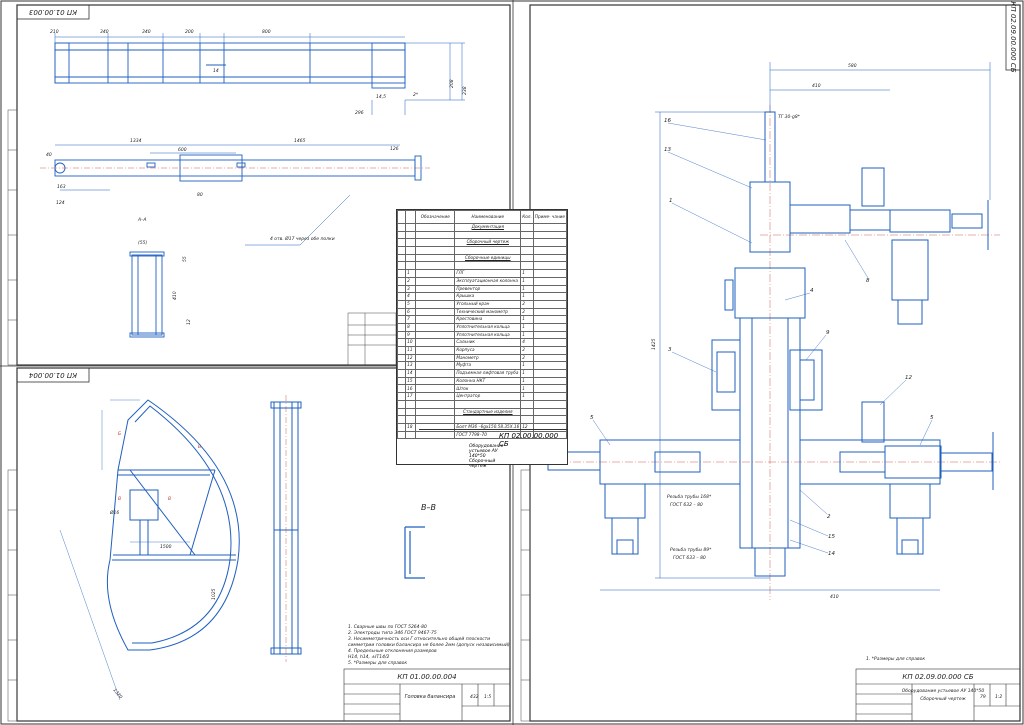 The image size is (1024, 725). Describe the element at coordinates (411, 396) in the screenshot. I see `spec-cell-pos: 17` at that location.